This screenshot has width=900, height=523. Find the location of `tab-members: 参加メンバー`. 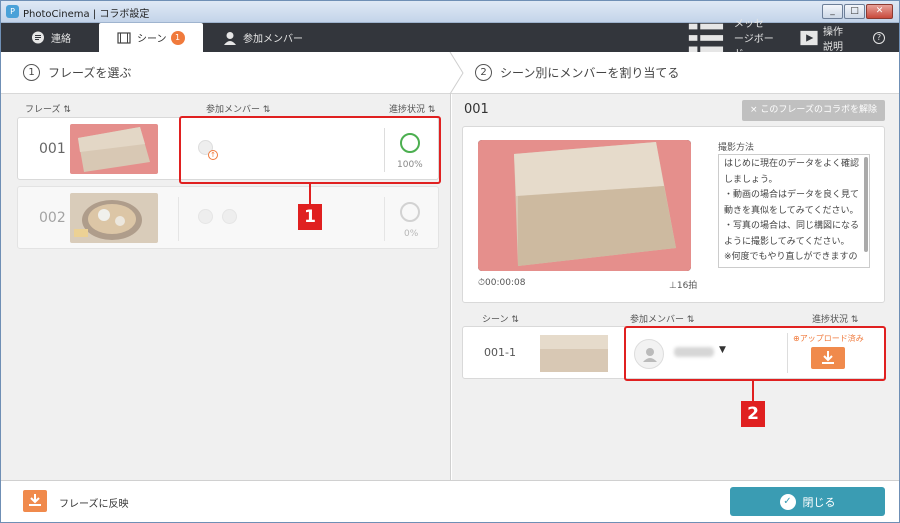

tab-members: 参加メンバー is located at coordinates (263, 37).